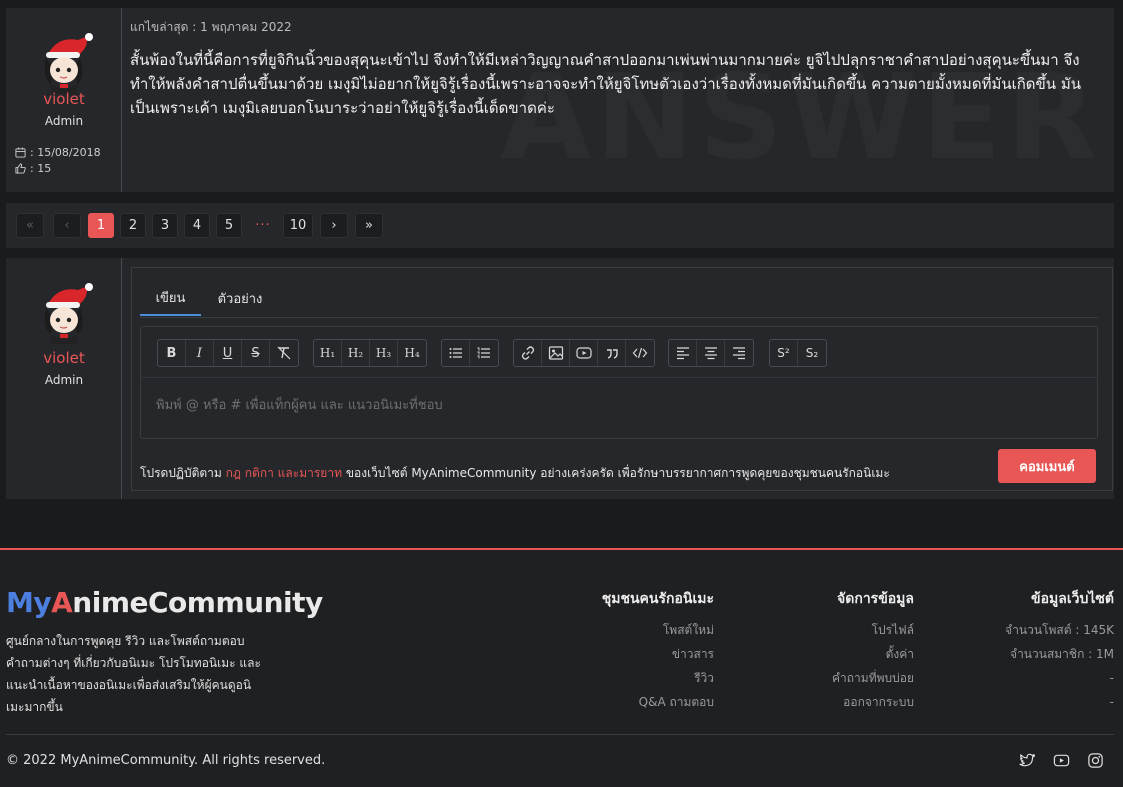 The width and height of the screenshot is (1123, 787). Describe the element at coordinates (657, 599) in the screenshot. I see `footer-heading: ชุมชนคนรักอนิเมะ` at that location.